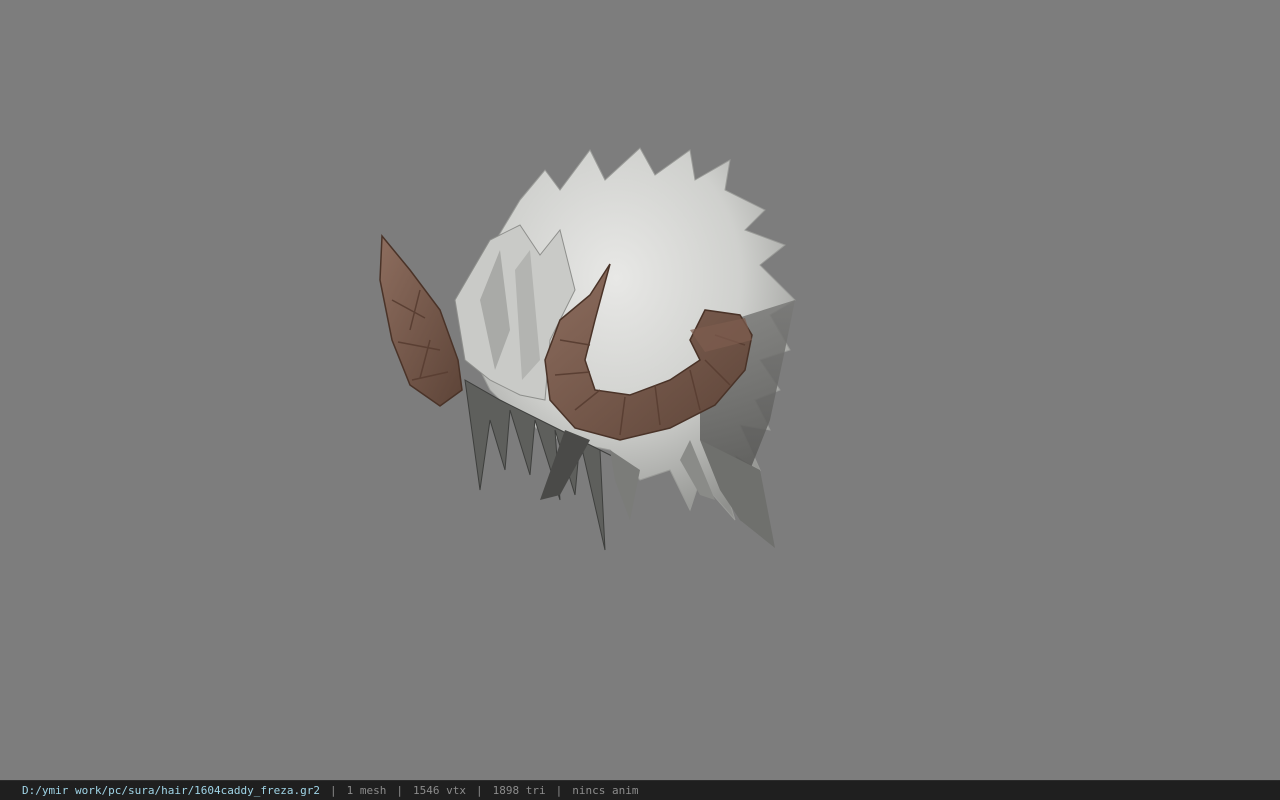 The width and height of the screenshot is (1280, 800). I want to click on animation-status: nincs anim, so click(605, 790).